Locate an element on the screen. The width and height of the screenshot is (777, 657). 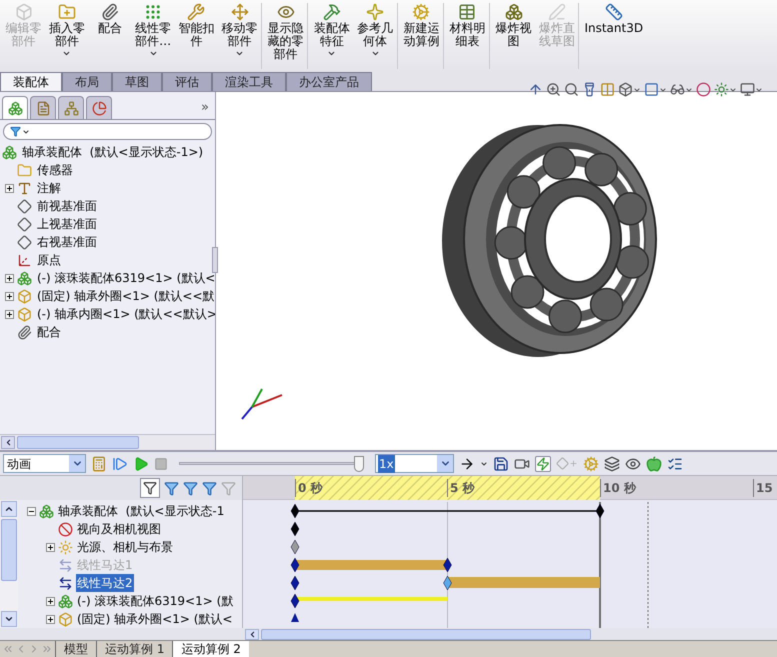
checklist-icon is located at coordinates (675, 464).